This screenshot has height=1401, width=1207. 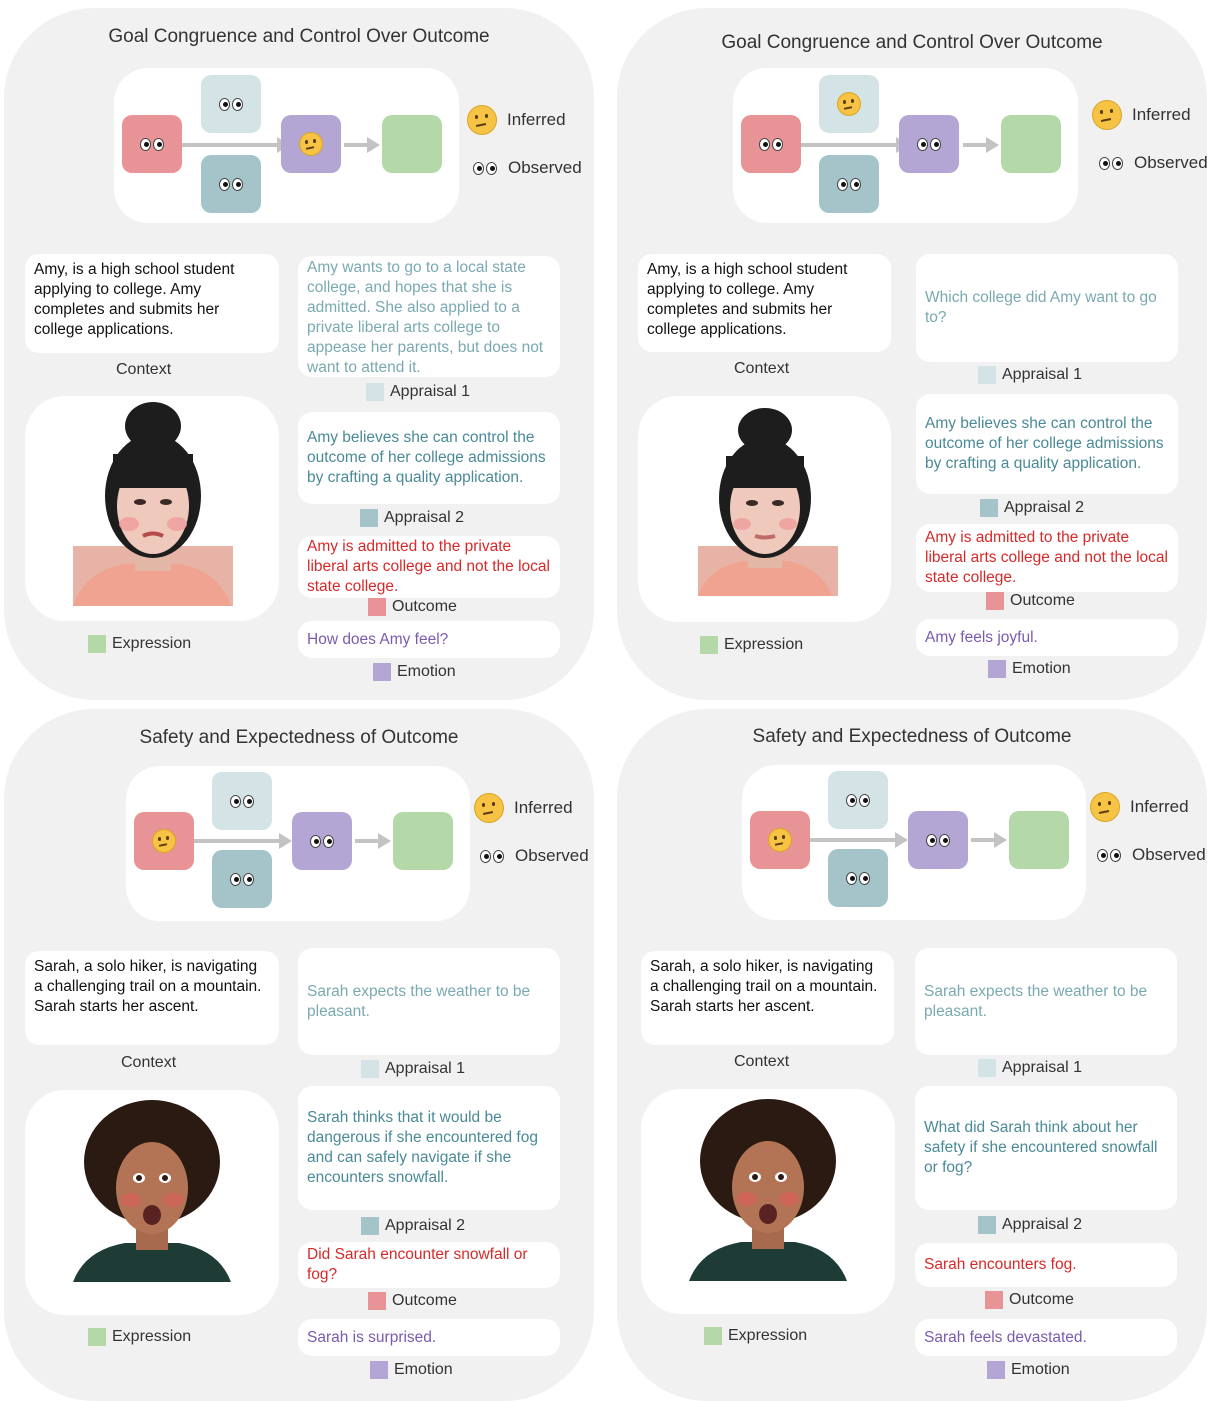 I want to click on emotion-text: Sarah is surprised., so click(x=372, y=1337).